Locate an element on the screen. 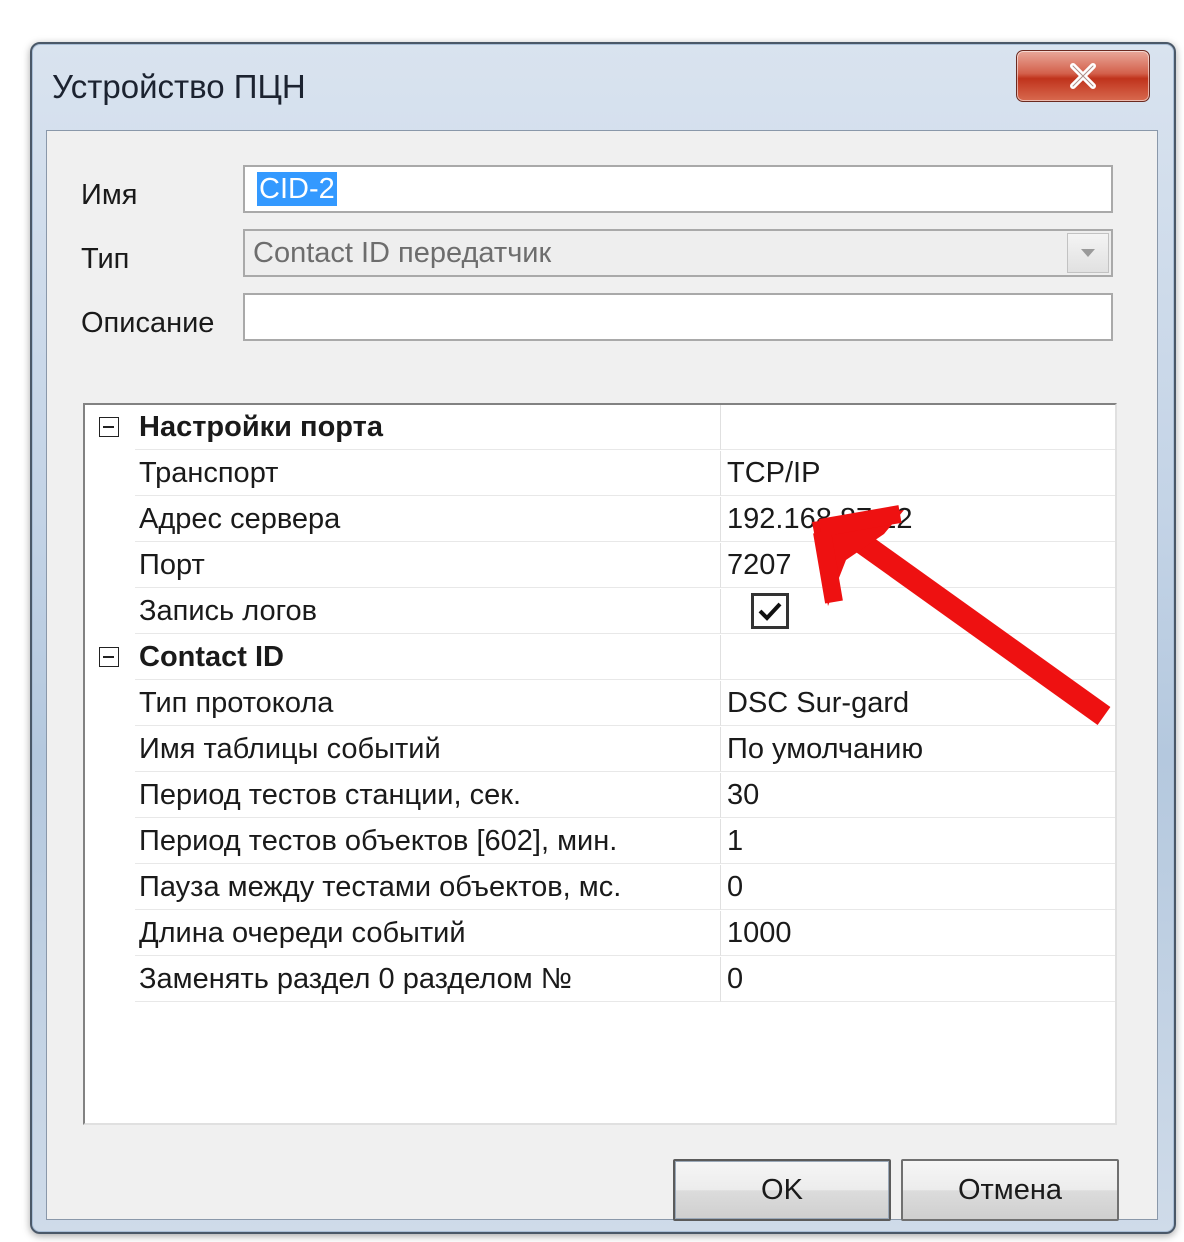 This screenshot has width=1184, height=1242. property-value: По умолчанию is located at coordinates (918, 749).